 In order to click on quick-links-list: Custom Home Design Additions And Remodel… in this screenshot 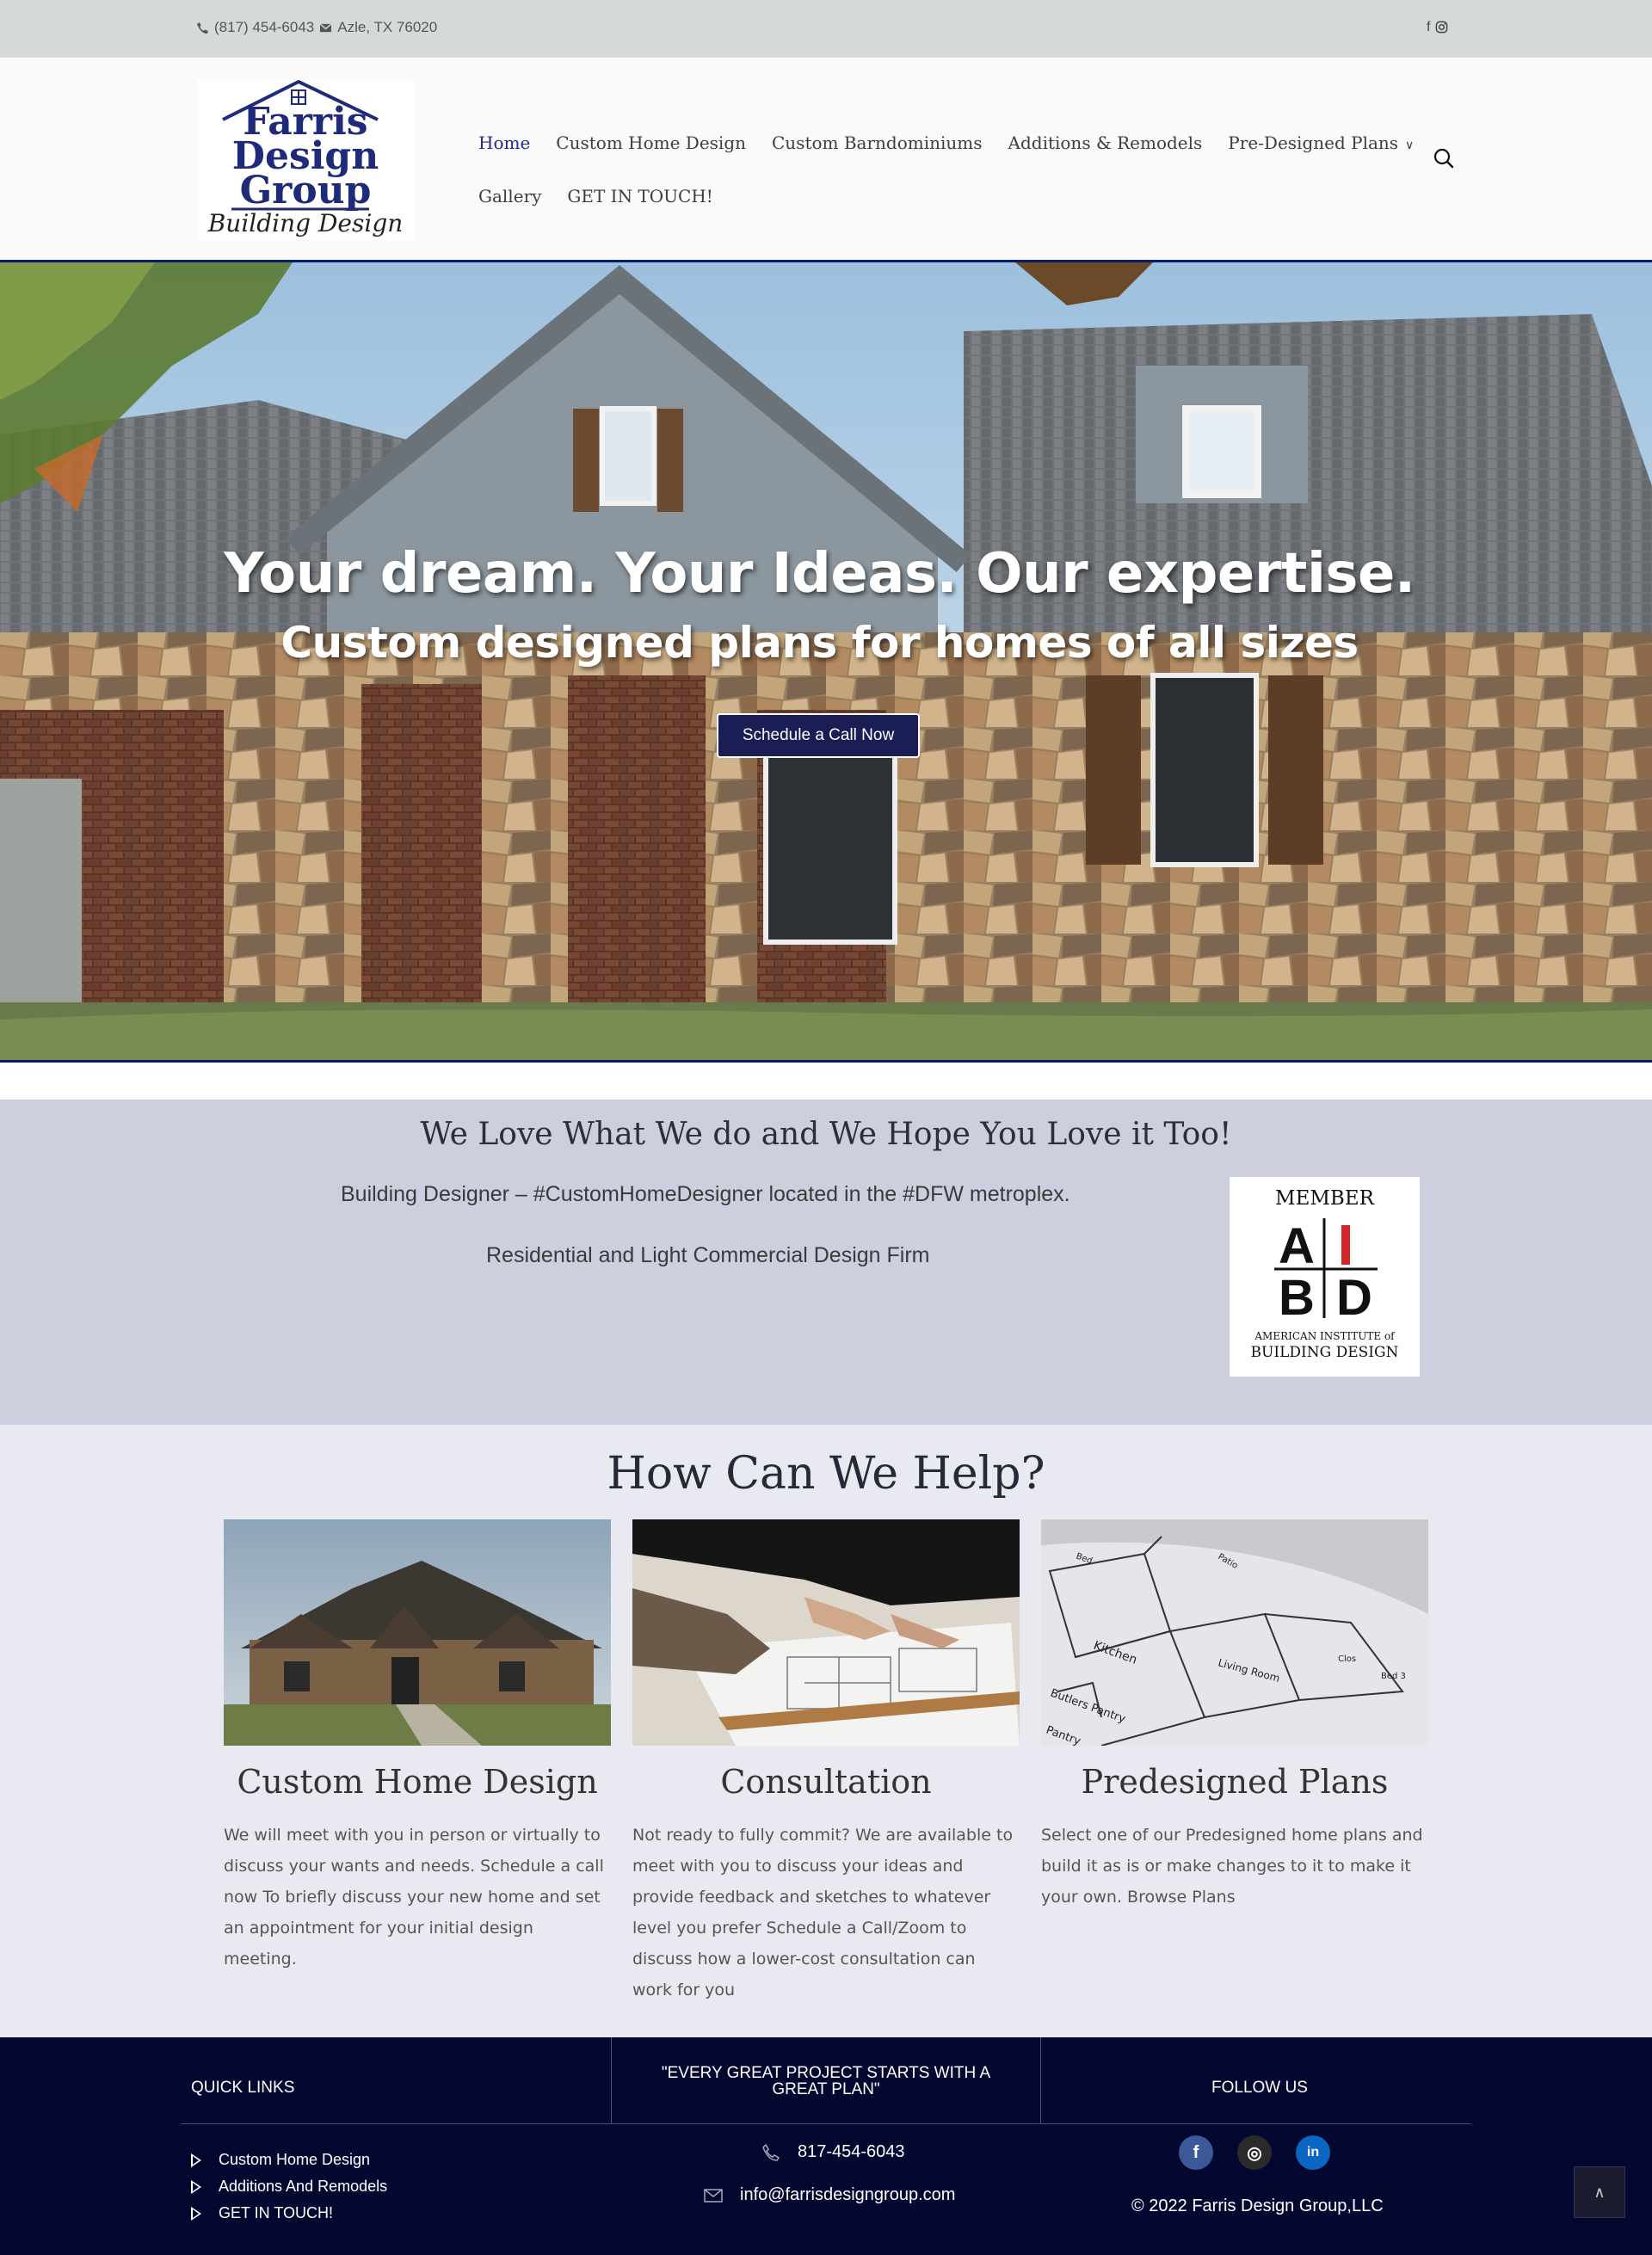, I will do `click(289, 2187)`.